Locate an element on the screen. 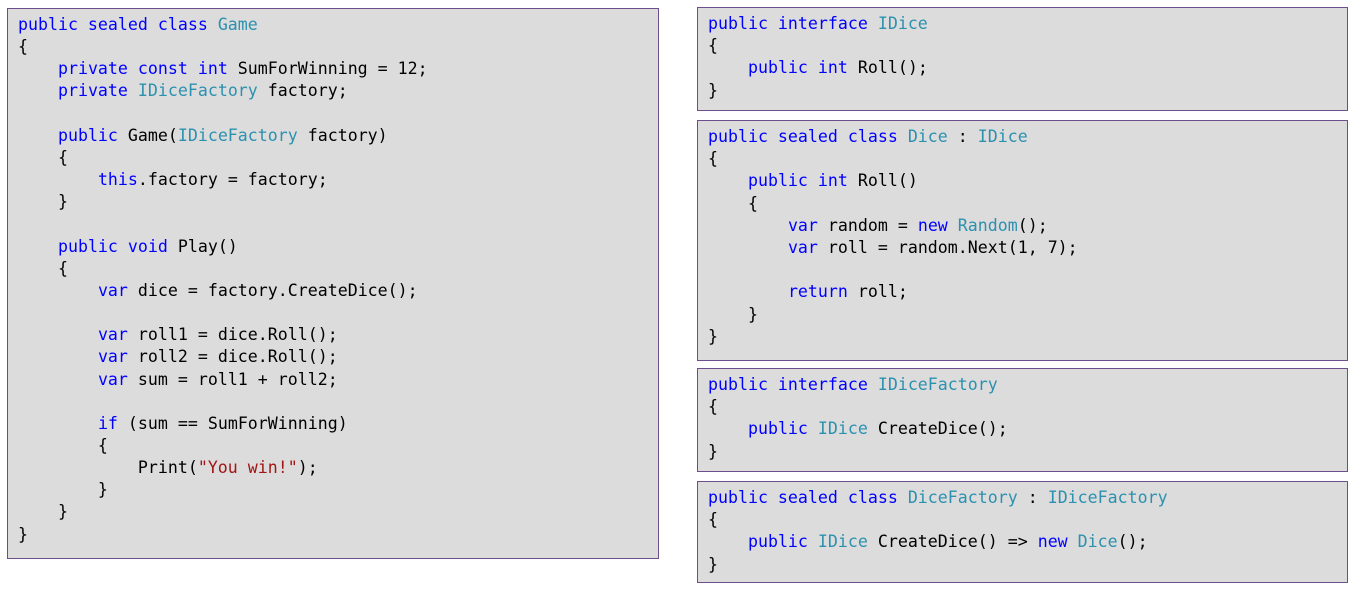  code-line: public void Play() is located at coordinates (128, 246).